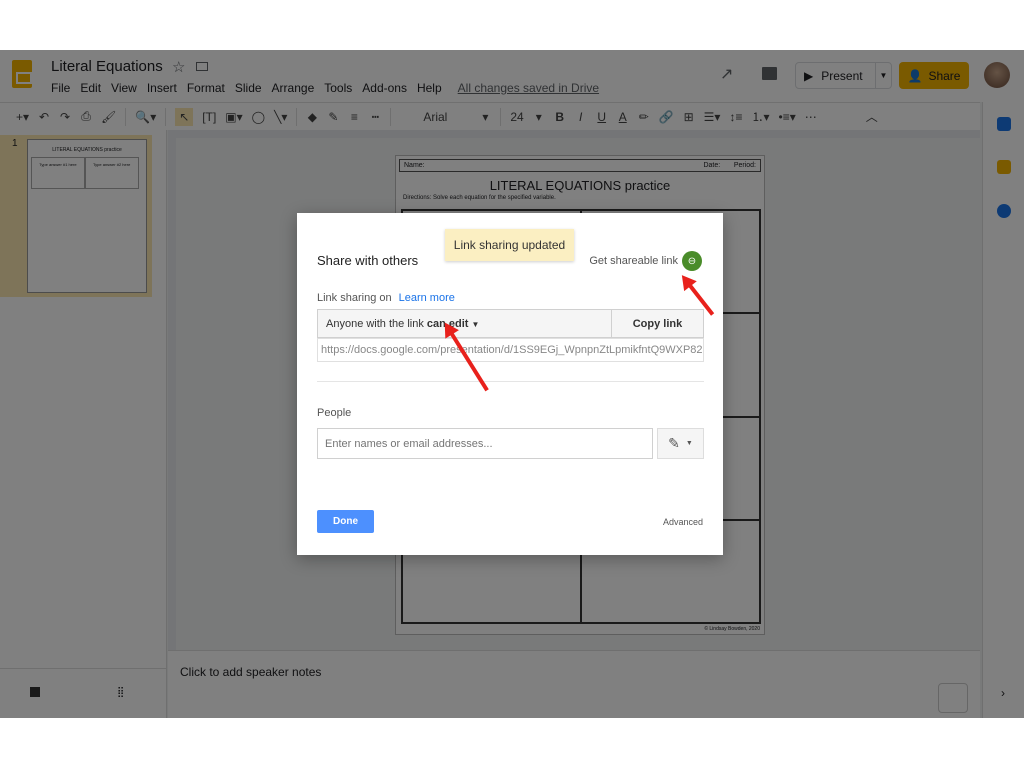 The width and height of the screenshot is (1024, 768). What do you see at coordinates (580, 165) in the screenshot?
I see `slide-header: Name: Date: Period:` at bounding box center [580, 165].